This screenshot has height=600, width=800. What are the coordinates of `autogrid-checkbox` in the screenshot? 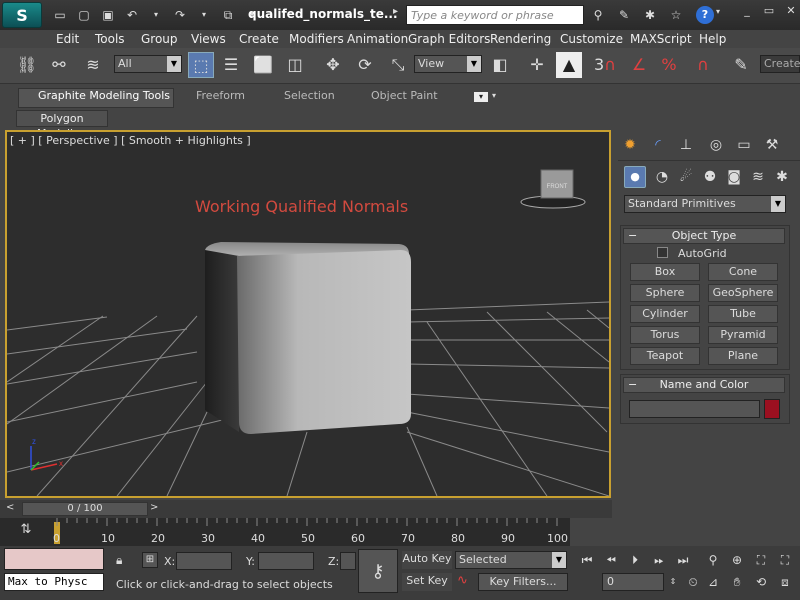 It's located at (662, 252).